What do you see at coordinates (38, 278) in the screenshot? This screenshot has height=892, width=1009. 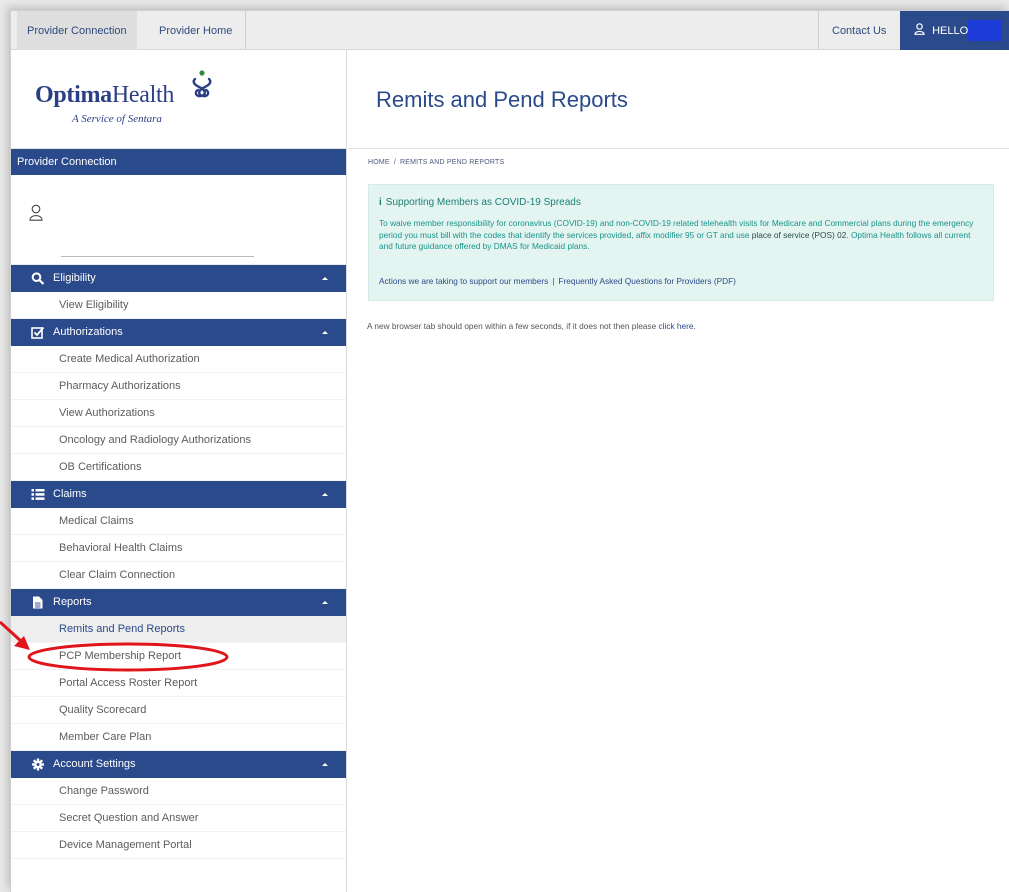 I see `search-icon` at bounding box center [38, 278].